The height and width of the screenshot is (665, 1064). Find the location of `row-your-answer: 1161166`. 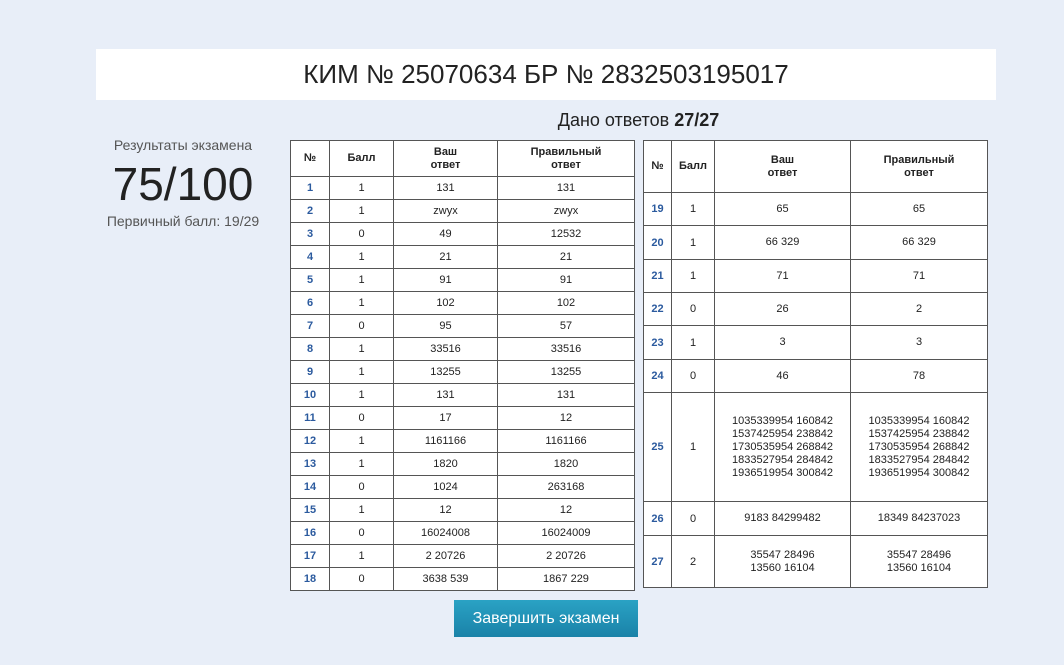

row-your-answer: 1161166 is located at coordinates (445, 441).